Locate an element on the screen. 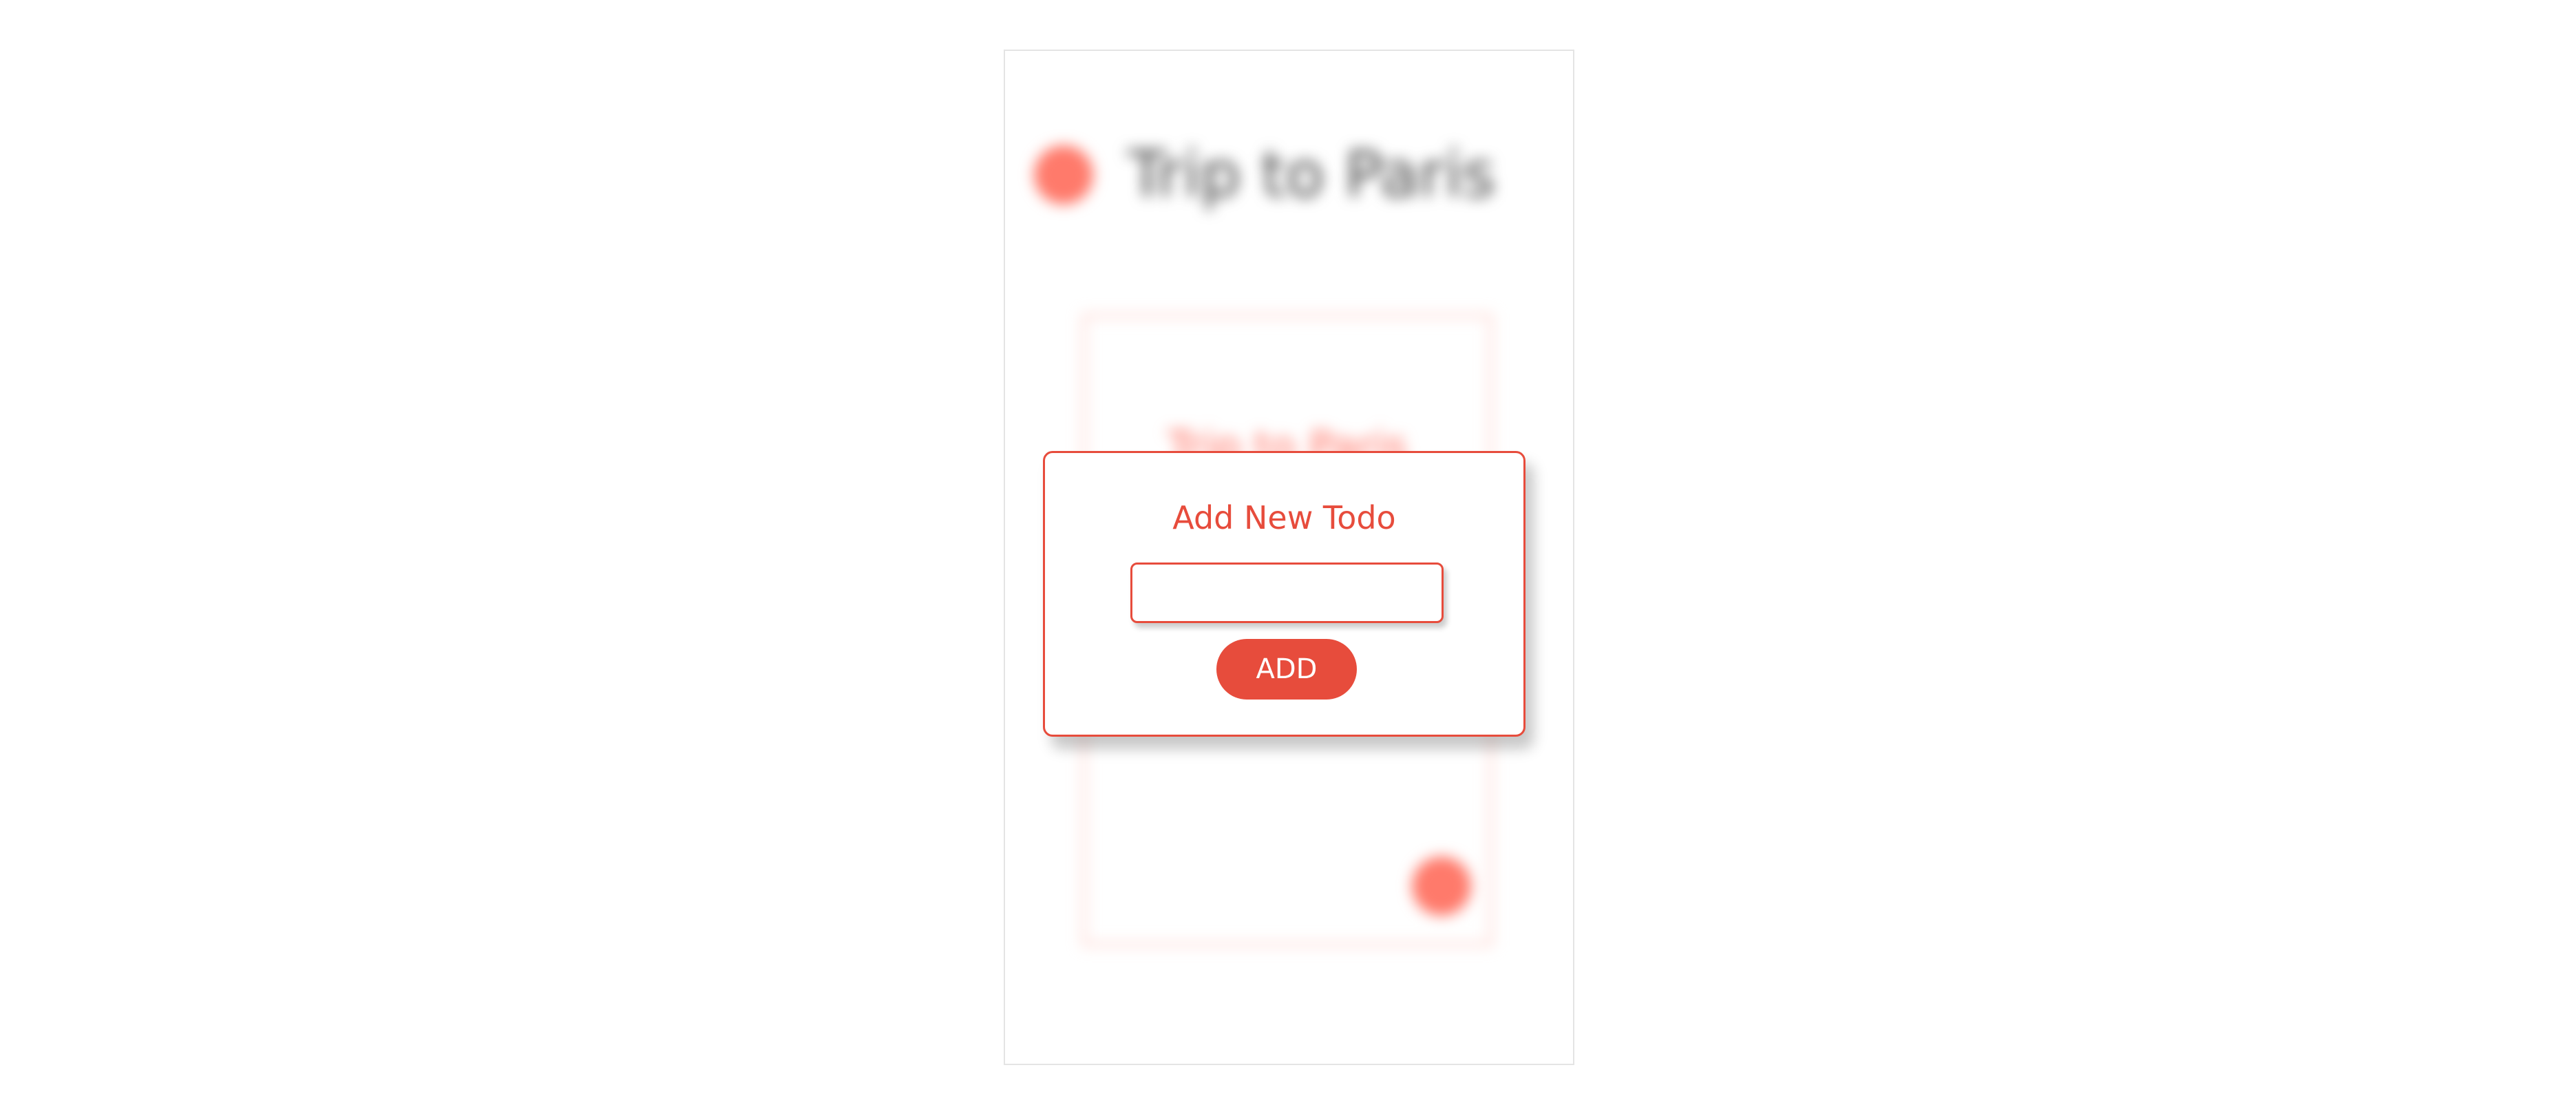  floating-add-button is located at coordinates (1442, 886).